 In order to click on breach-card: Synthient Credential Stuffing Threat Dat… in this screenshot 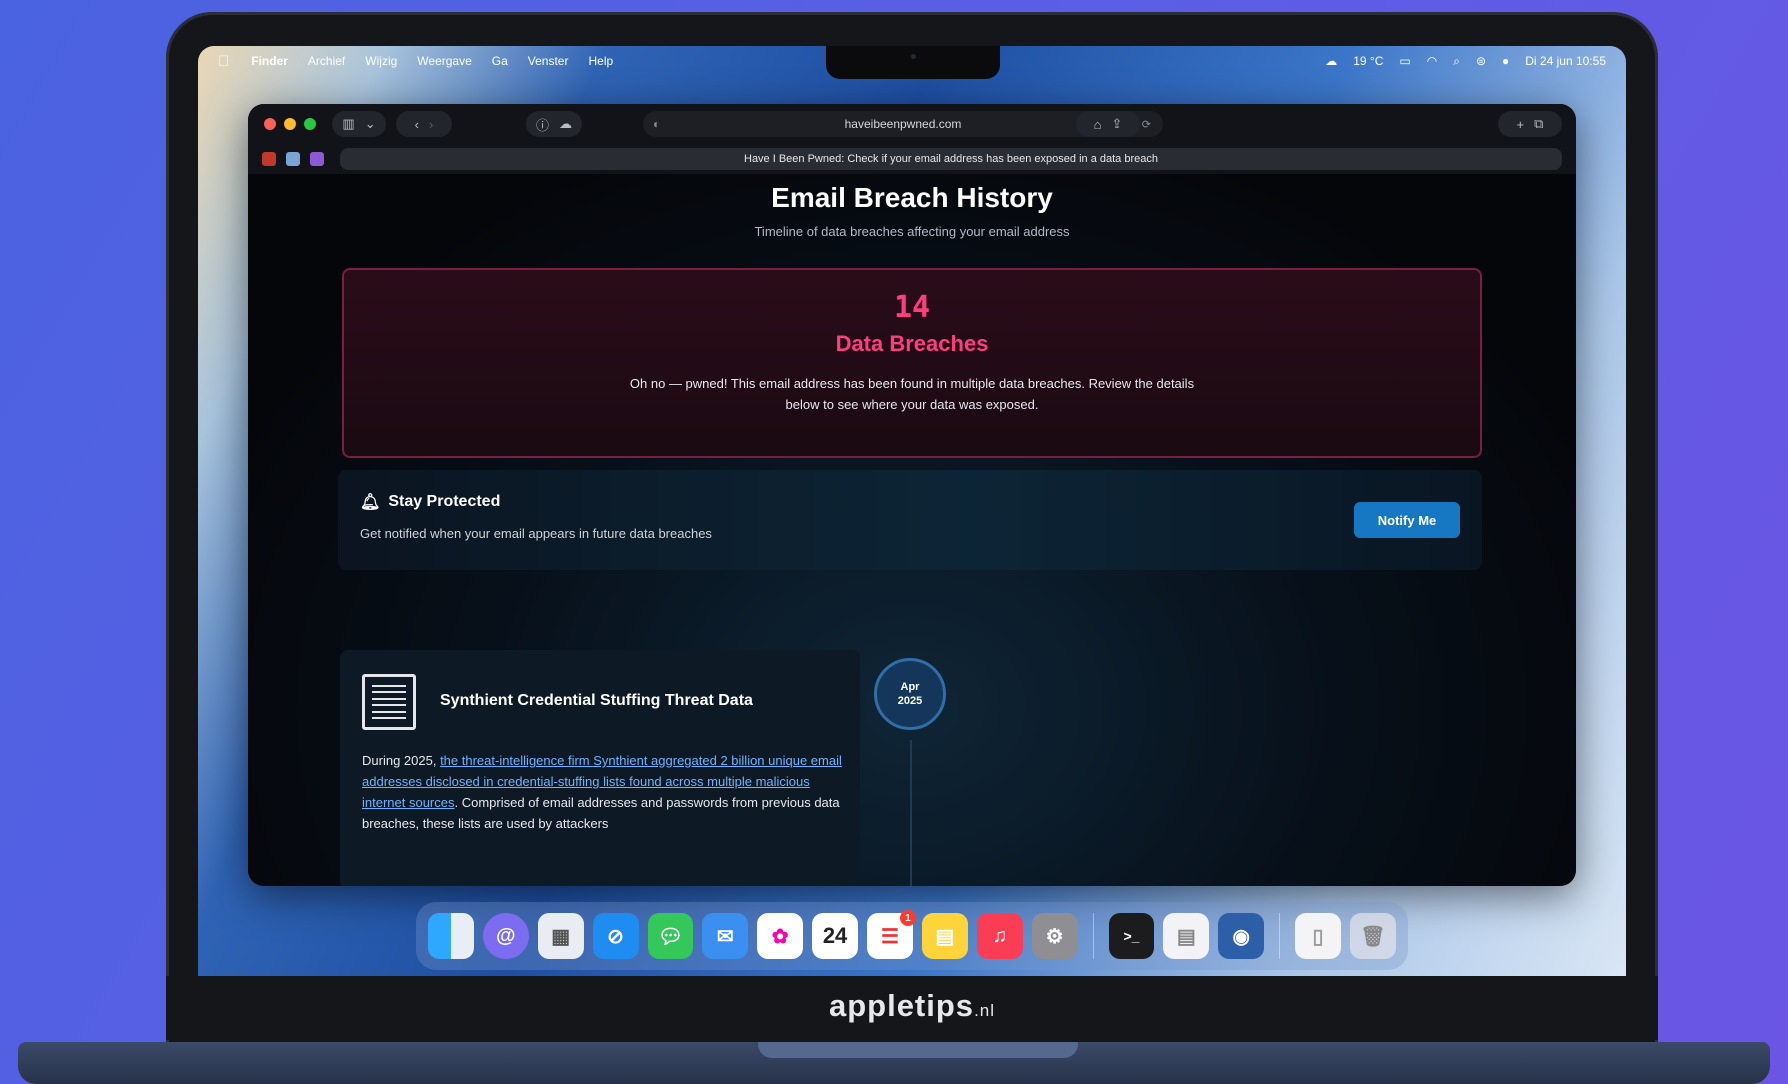, I will do `click(600, 768)`.